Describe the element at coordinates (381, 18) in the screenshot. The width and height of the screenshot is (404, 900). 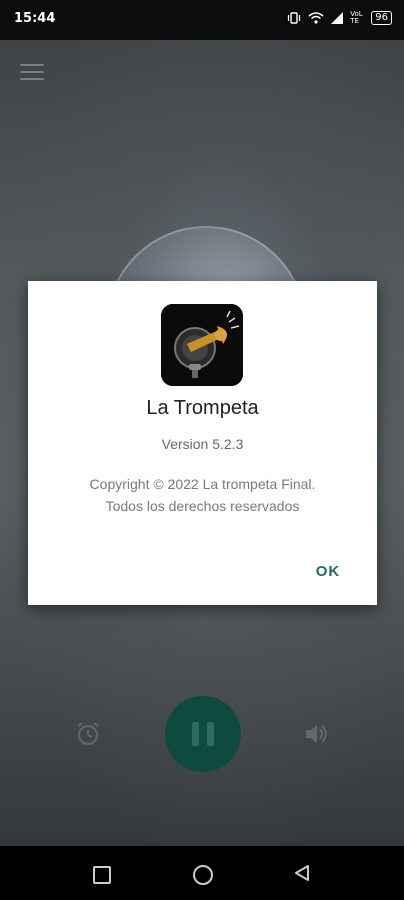
I see `battery-icon: 96` at that location.